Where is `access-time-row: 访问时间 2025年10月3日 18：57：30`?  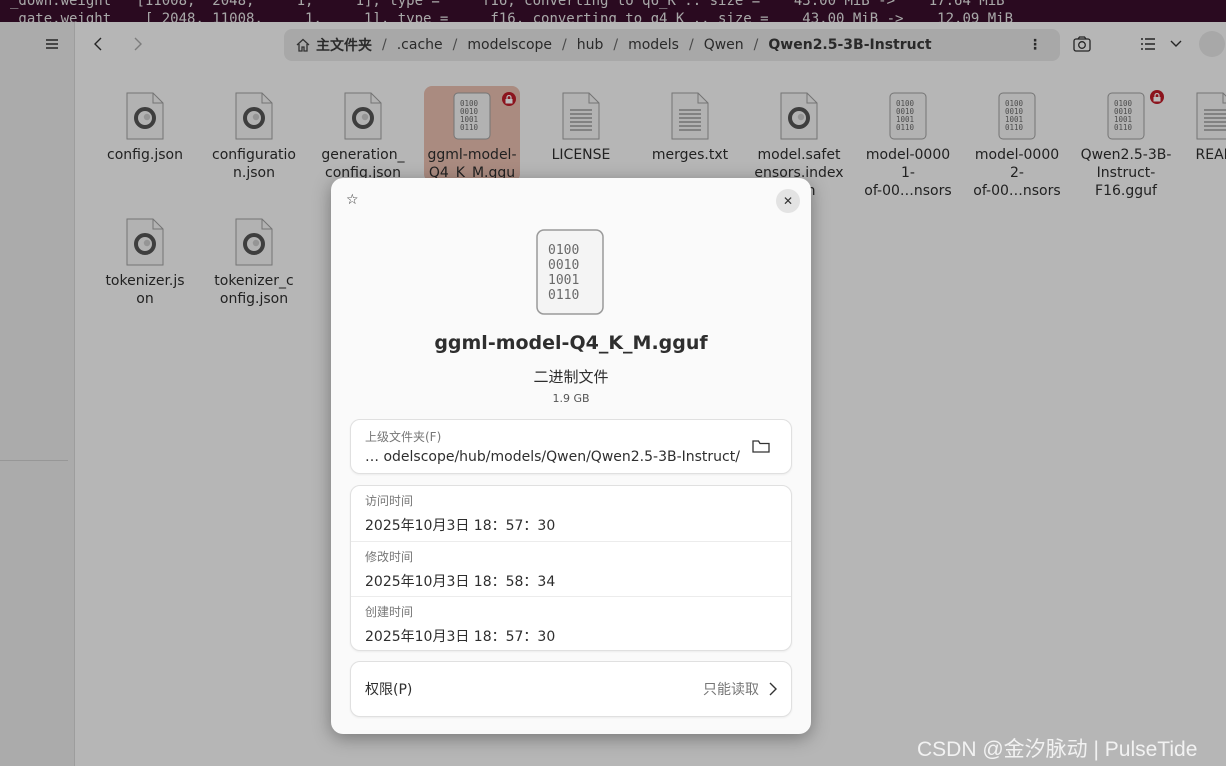
access-time-row: 访问时间 2025年10月3日 18：57：30 is located at coordinates (571, 513).